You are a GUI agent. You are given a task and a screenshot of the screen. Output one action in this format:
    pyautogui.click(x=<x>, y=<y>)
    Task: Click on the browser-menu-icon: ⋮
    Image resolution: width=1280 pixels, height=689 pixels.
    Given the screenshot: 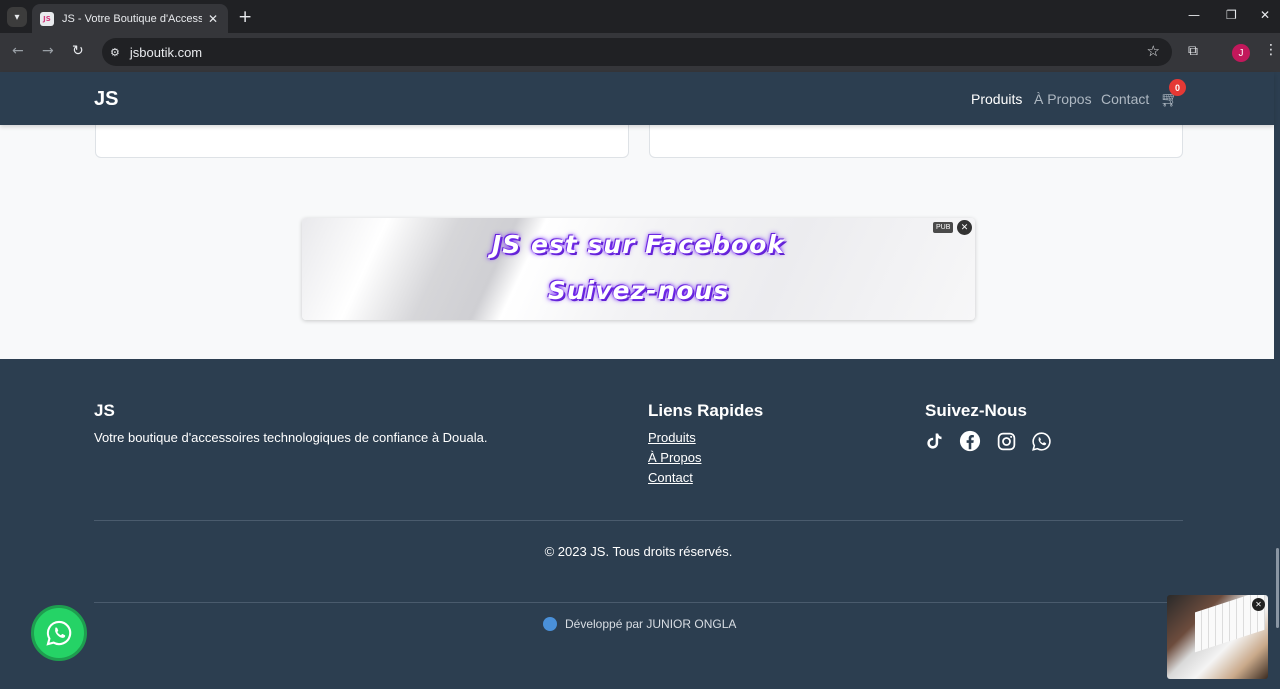 What is the action you would take?
    pyautogui.click(x=1271, y=50)
    